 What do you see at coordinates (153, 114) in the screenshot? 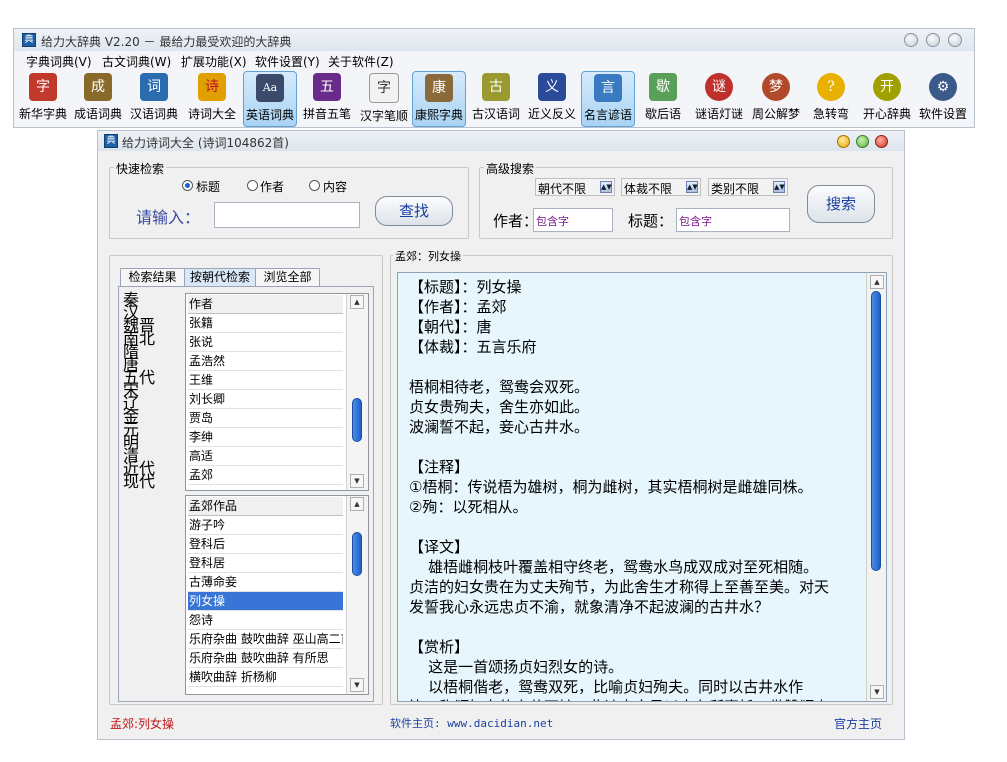
I see `tool-label: 汉语词典` at bounding box center [153, 114].